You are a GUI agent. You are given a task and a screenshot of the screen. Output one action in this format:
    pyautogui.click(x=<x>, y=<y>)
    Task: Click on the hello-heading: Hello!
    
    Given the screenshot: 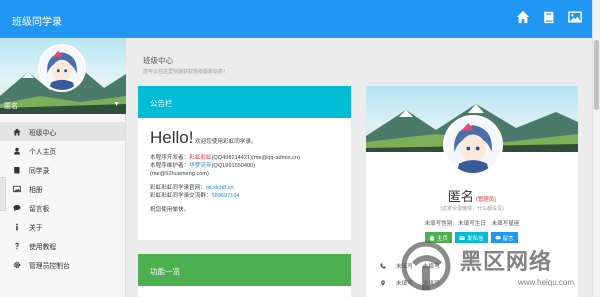 What is the action you would take?
    pyautogui.click(x=172, y=137)
    